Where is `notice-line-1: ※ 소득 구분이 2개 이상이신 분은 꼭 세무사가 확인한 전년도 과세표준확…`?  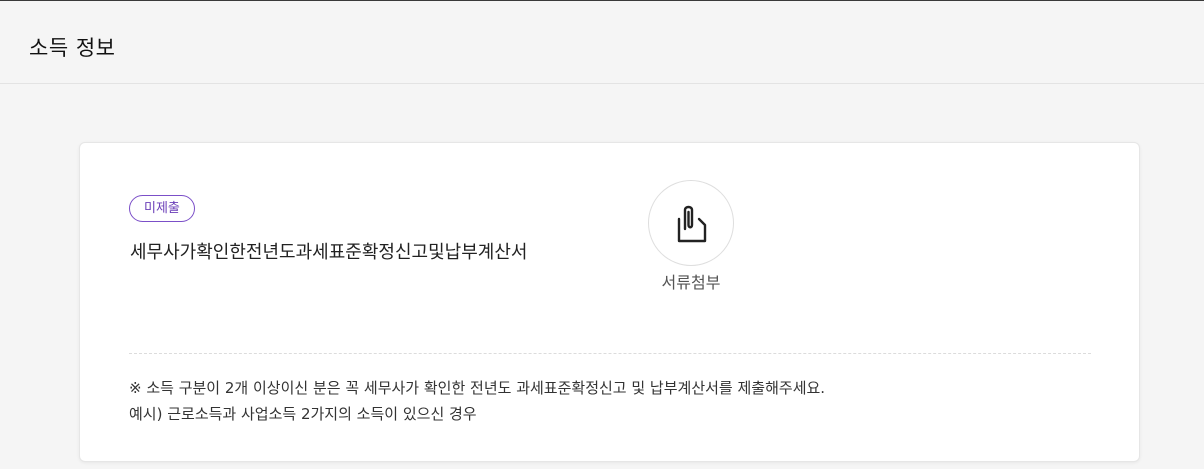 notice-line-1: ※ 소득 구분이 2개 이상이신 분은 꼭 세무사가 확인한 전년도 과세표준확… is located at coordinates (477, 388).